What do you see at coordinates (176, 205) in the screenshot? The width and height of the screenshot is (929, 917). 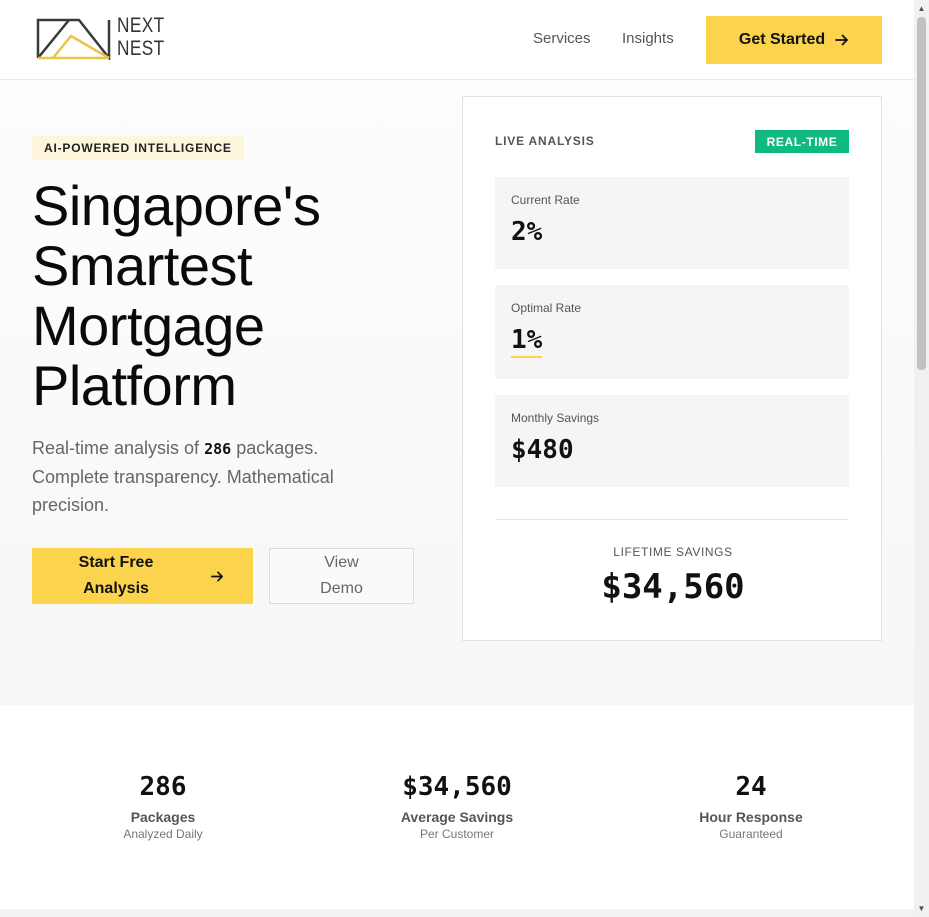 I see `hero-title-line: Singapore's` at bounding box center [176, 205].